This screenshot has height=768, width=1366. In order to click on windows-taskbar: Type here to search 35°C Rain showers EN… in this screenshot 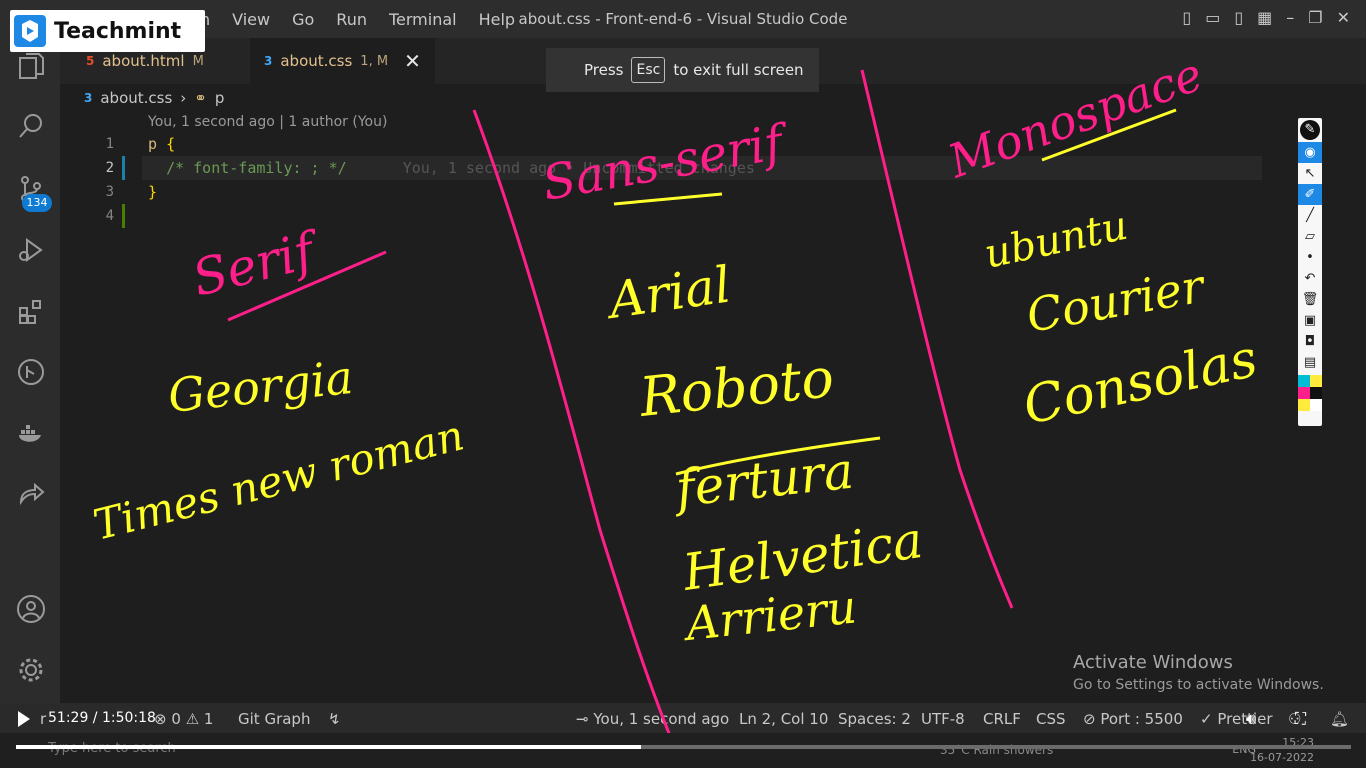, I will do `click(683, 750)`.